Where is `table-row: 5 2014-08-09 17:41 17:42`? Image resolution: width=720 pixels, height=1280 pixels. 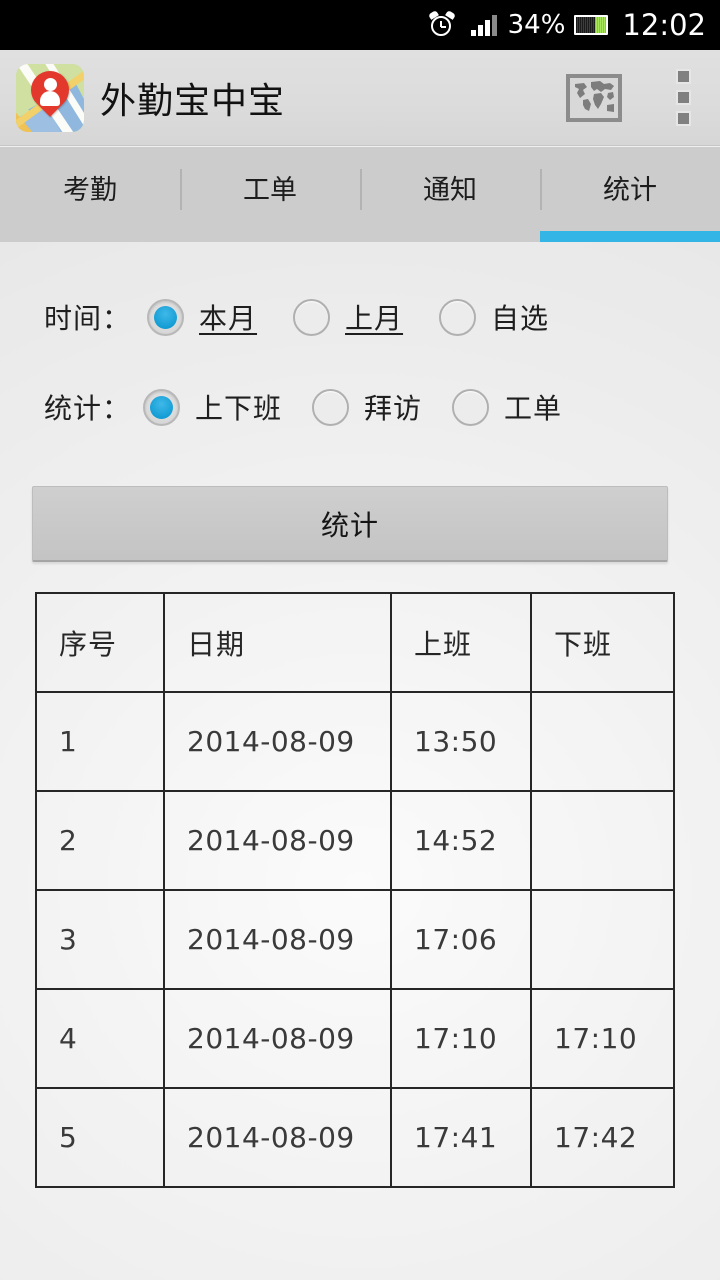
table-row: 5 2014-08-09 17:41 17:42 is located at coordinates (355, 1137).